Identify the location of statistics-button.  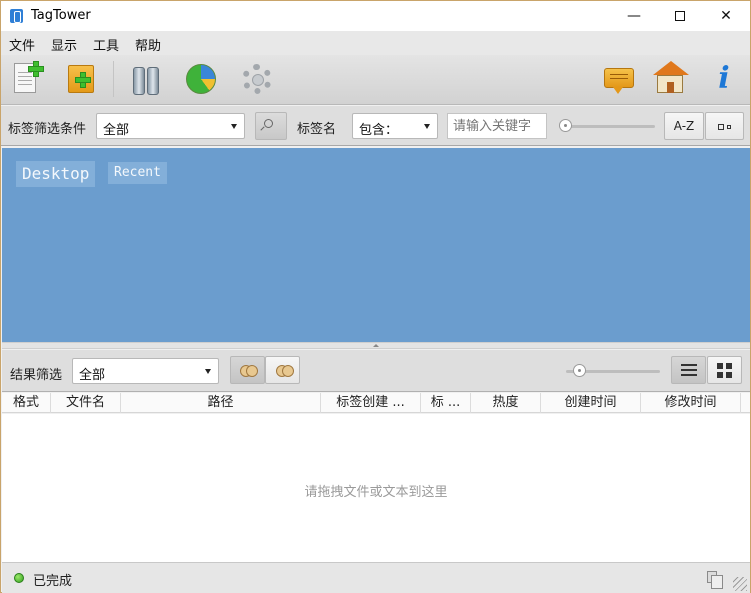
(201, 80).